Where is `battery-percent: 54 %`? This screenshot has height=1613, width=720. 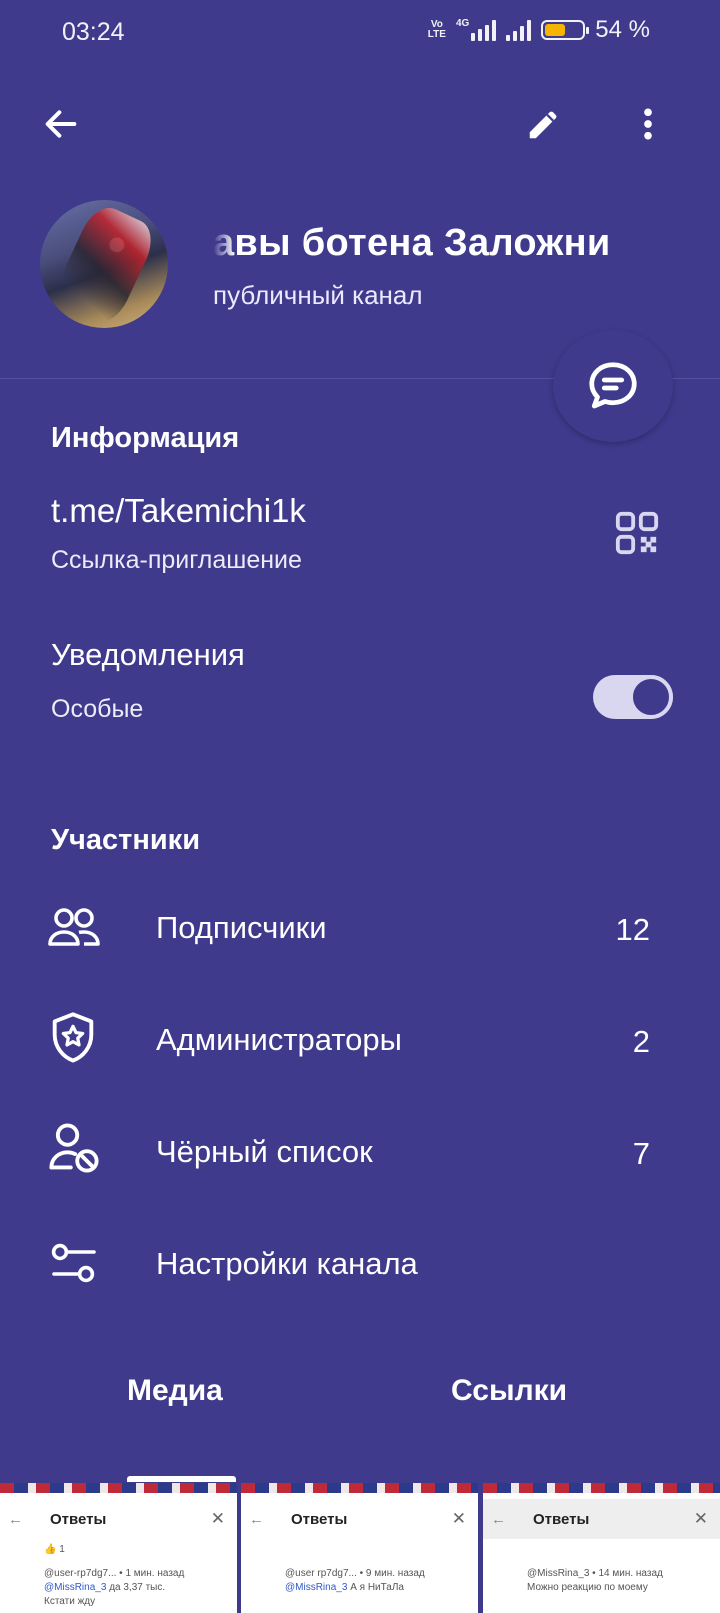 battery-percent: 54 % is located at coordinates (622, 29).